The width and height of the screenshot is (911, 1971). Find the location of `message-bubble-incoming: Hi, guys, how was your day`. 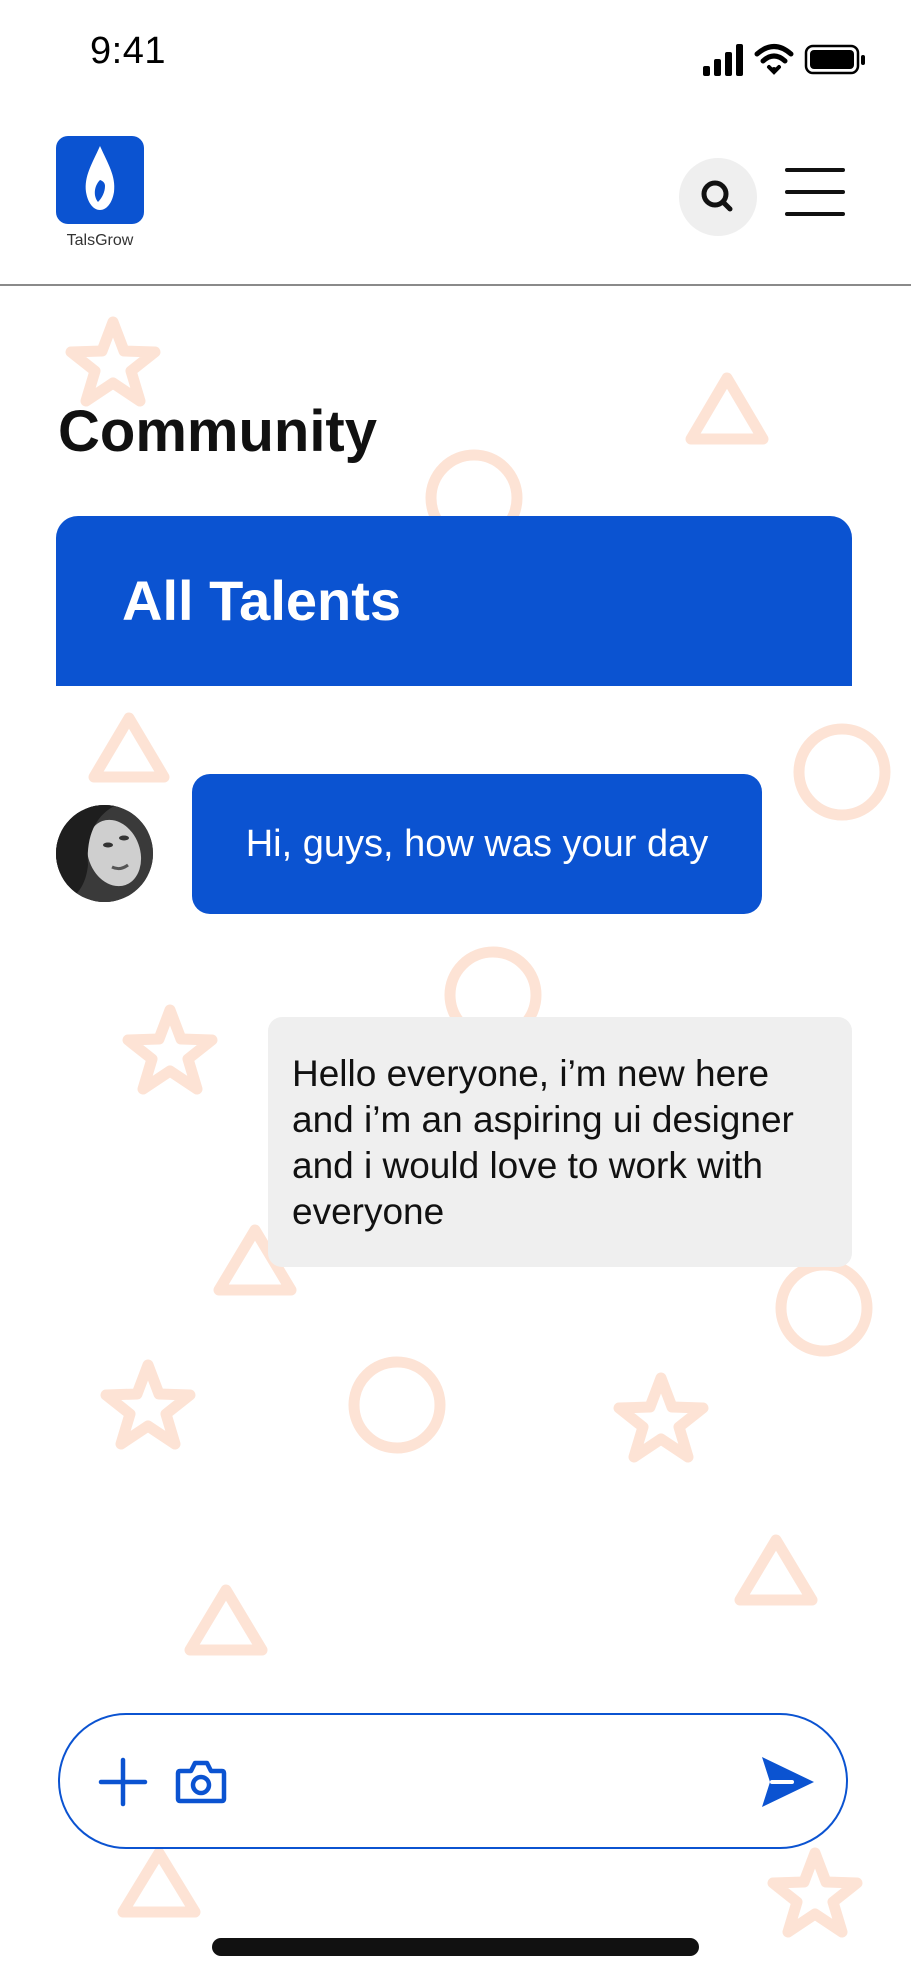

message-bubble-incoming: Hi, guys, how was your day is located at coordinates (477, 844).